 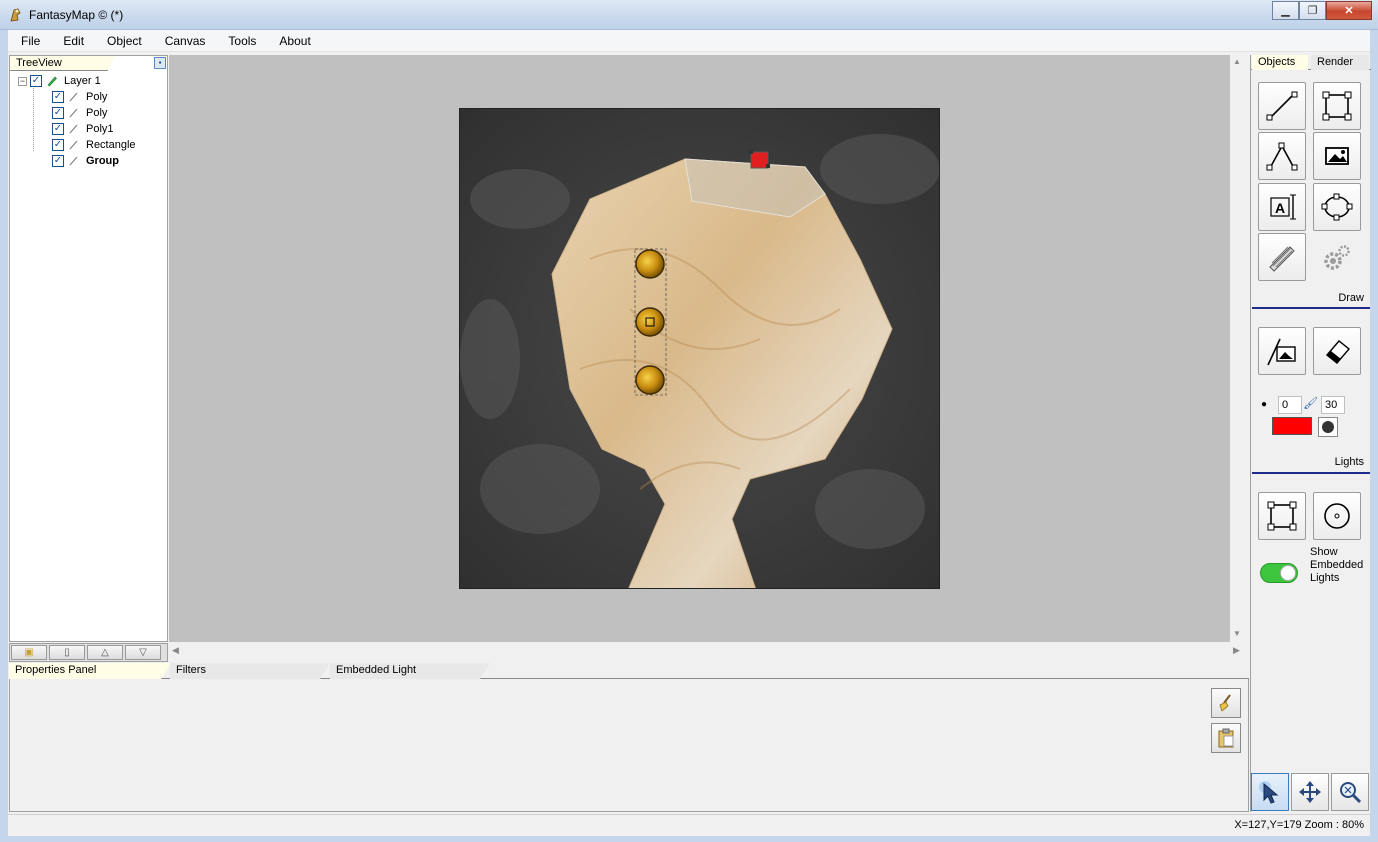 I want to click on maximize-button: ❐, so click(x=1312, y=10).